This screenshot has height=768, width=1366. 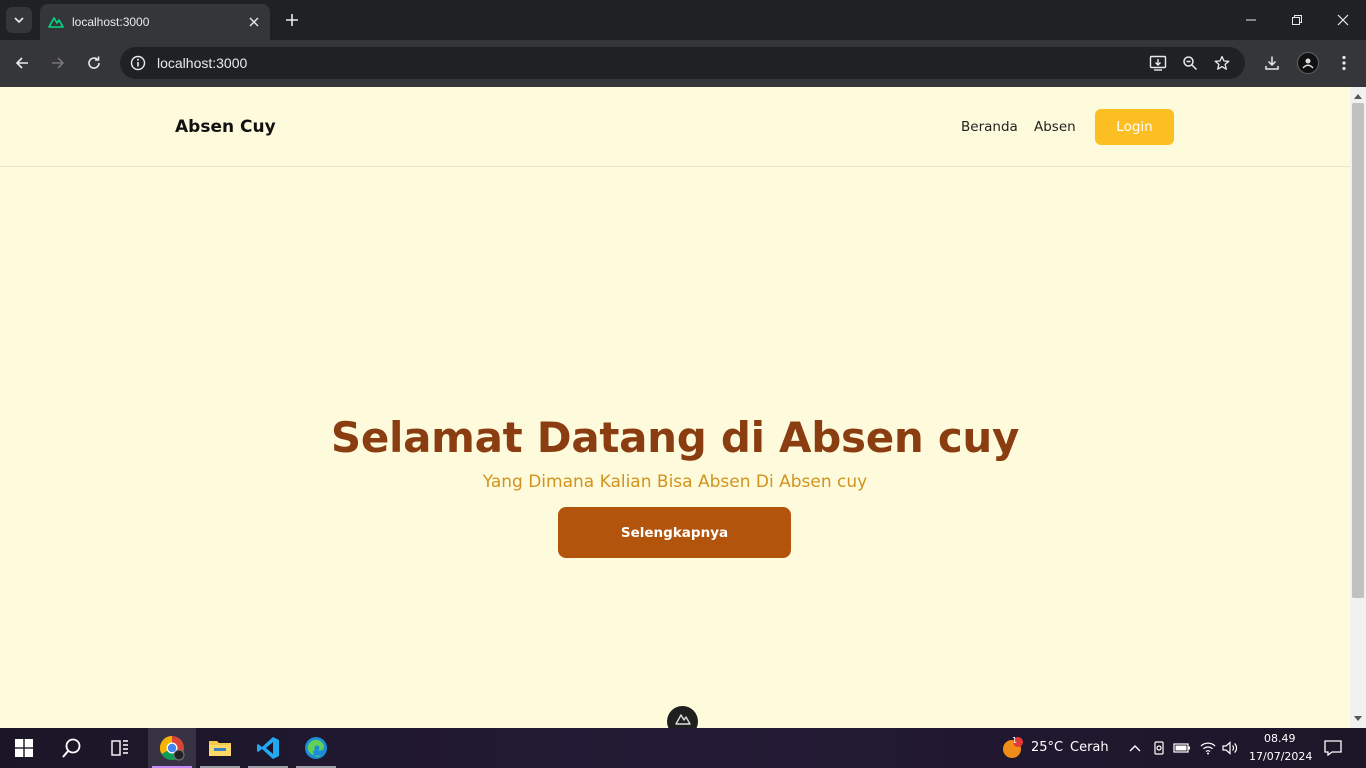 What do you see at coordinates (1135, 748) in the screenshot?
I see `chevron-up-icon` at bounding box center [1135, 748].